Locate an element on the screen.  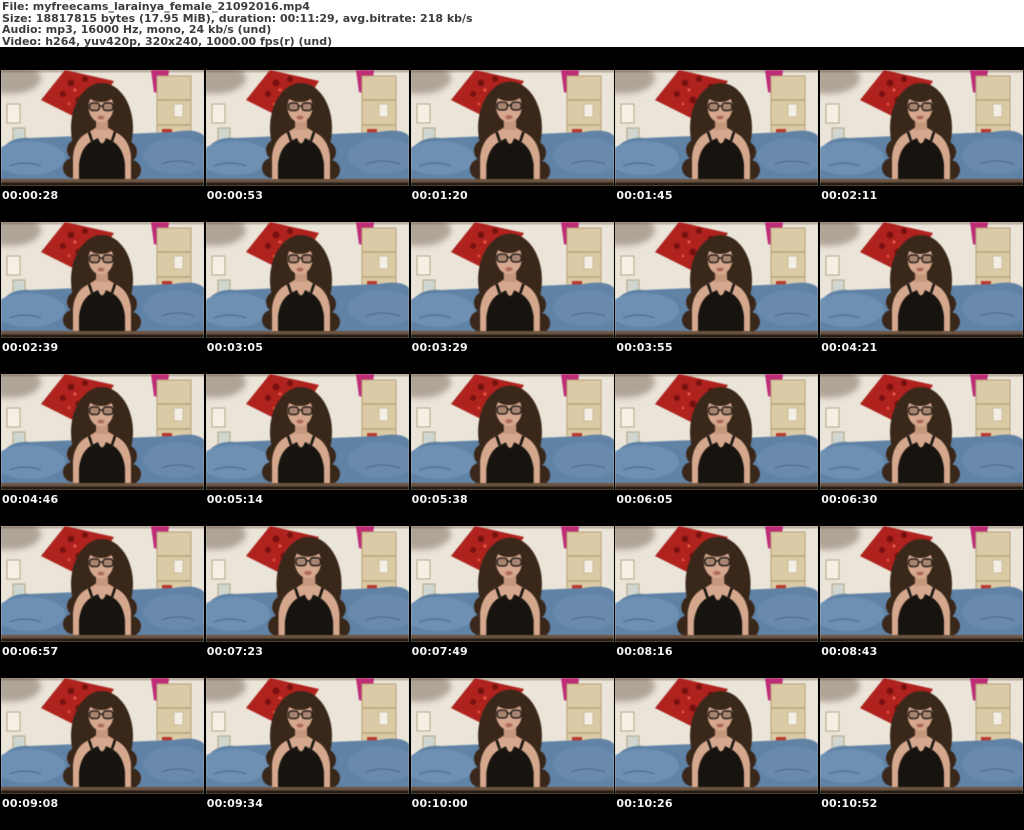
timestamp-label: 00:09:08 is located at coordinates (30, 803).